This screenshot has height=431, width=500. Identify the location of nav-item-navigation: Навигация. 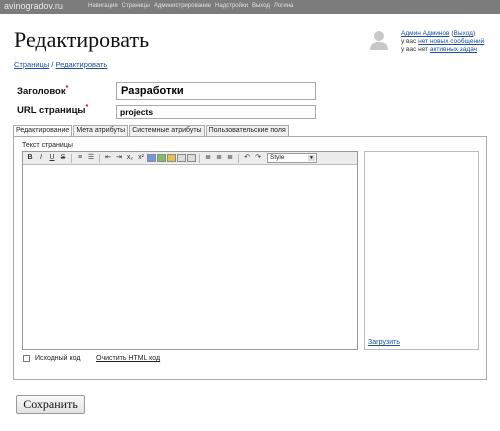
(103, 6).